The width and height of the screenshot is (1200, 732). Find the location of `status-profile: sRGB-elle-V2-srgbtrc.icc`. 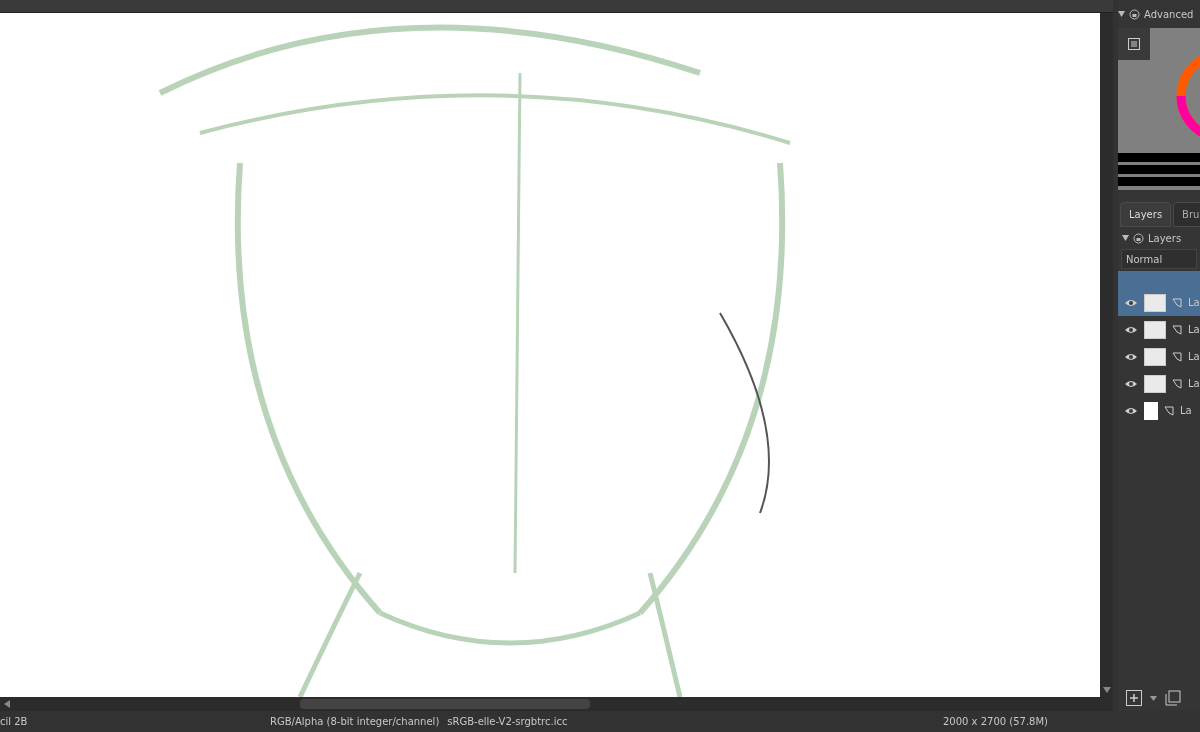

status-profile: sRGB-elle-V2-srgbtrc.icc is located at coordinates (507, 722).